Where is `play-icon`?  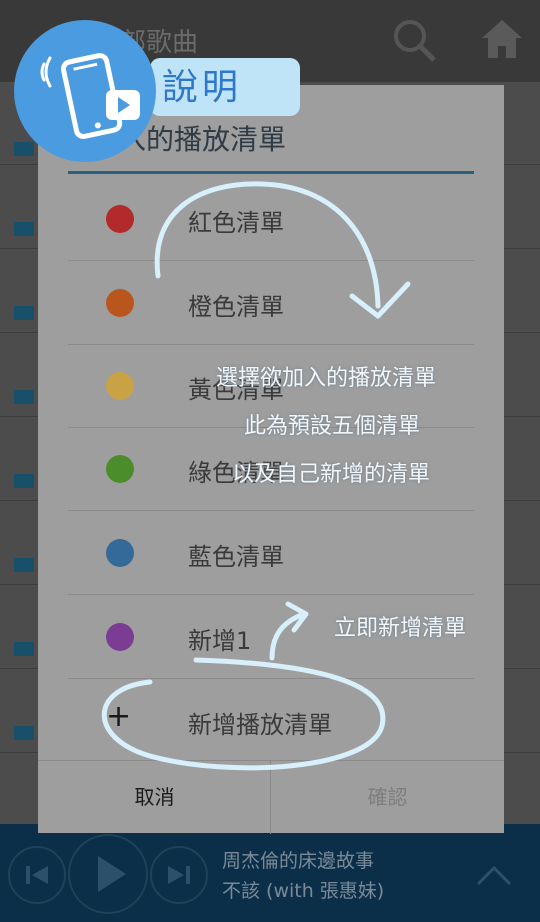 play-icon is located at coordinates (112, 874).